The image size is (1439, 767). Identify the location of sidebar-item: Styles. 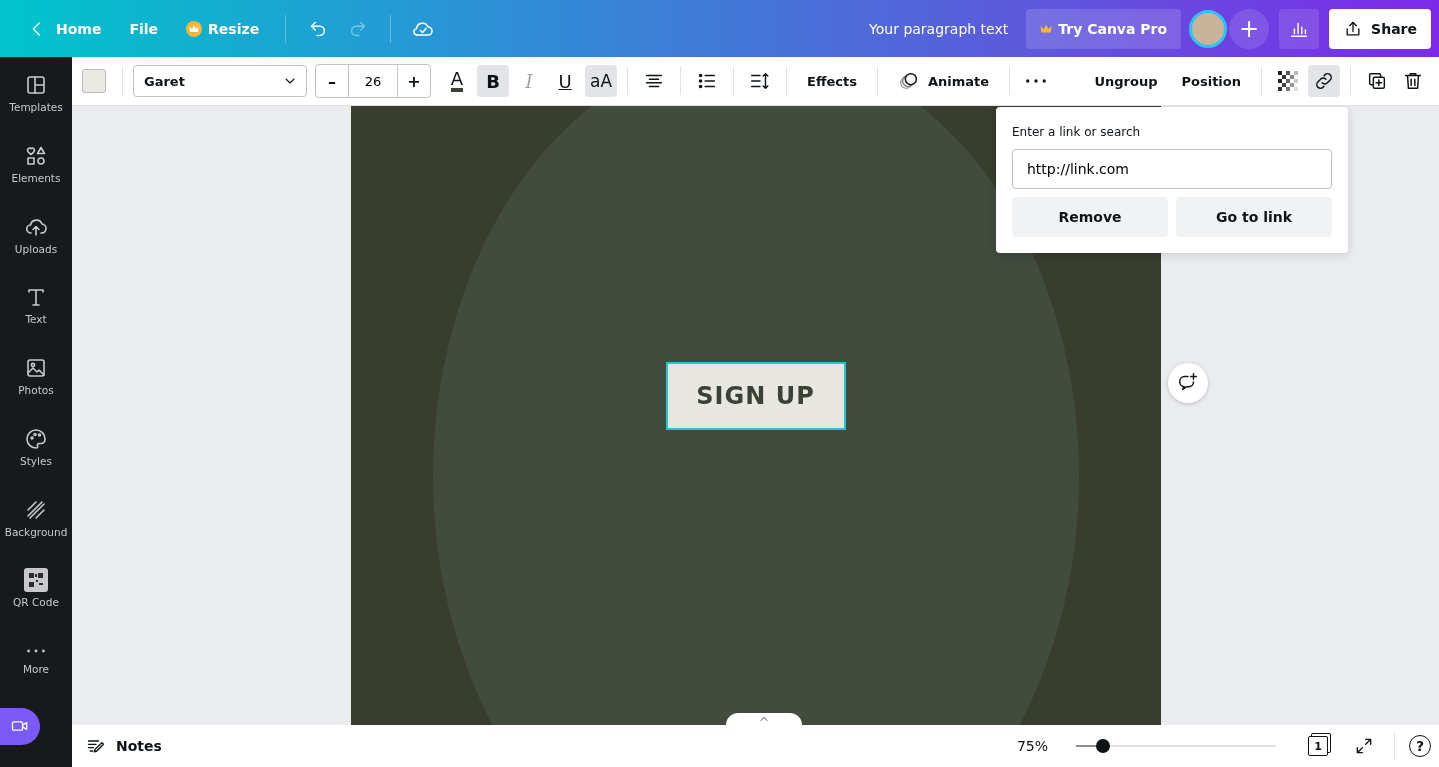
(36, 460).